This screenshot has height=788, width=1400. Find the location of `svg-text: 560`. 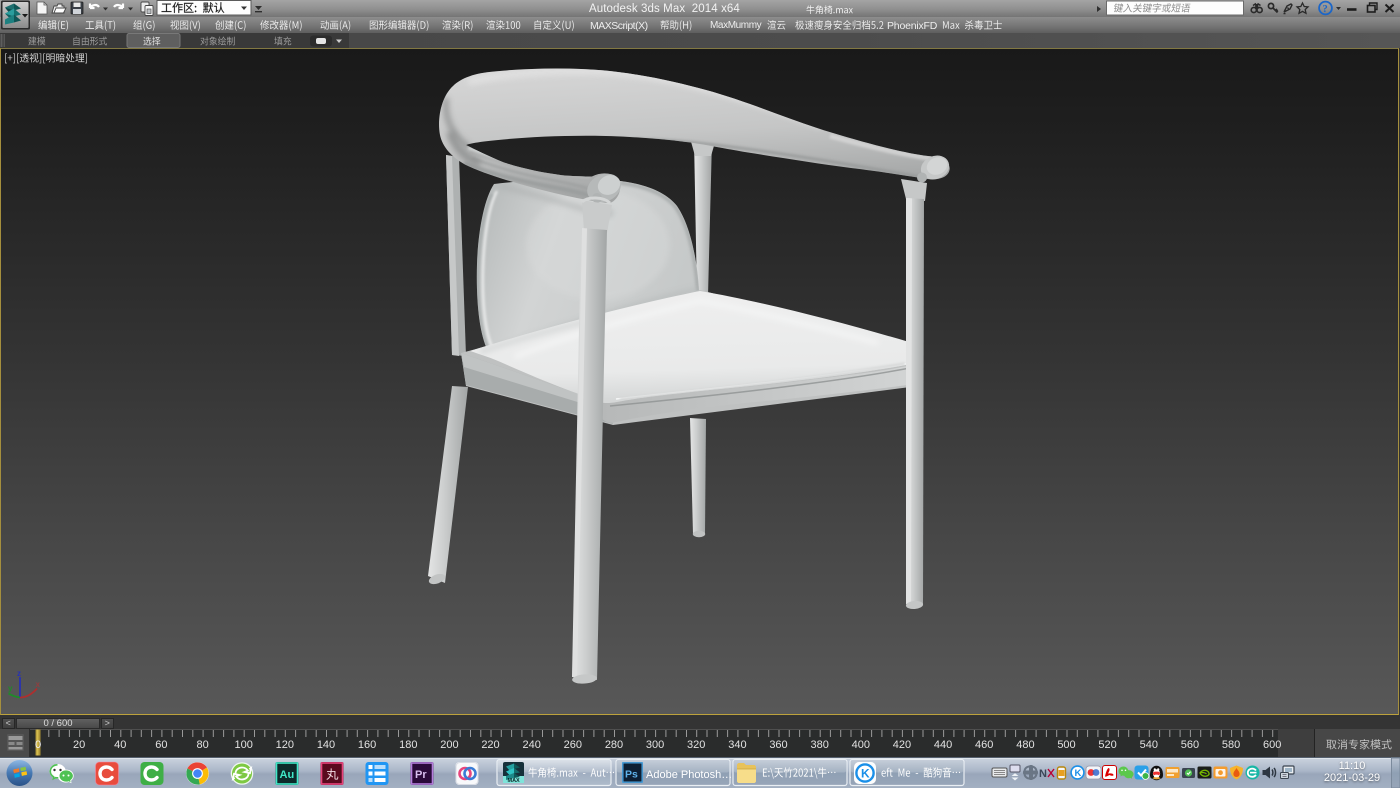

svg-text: 560 is located at coordinates (1190, 745).